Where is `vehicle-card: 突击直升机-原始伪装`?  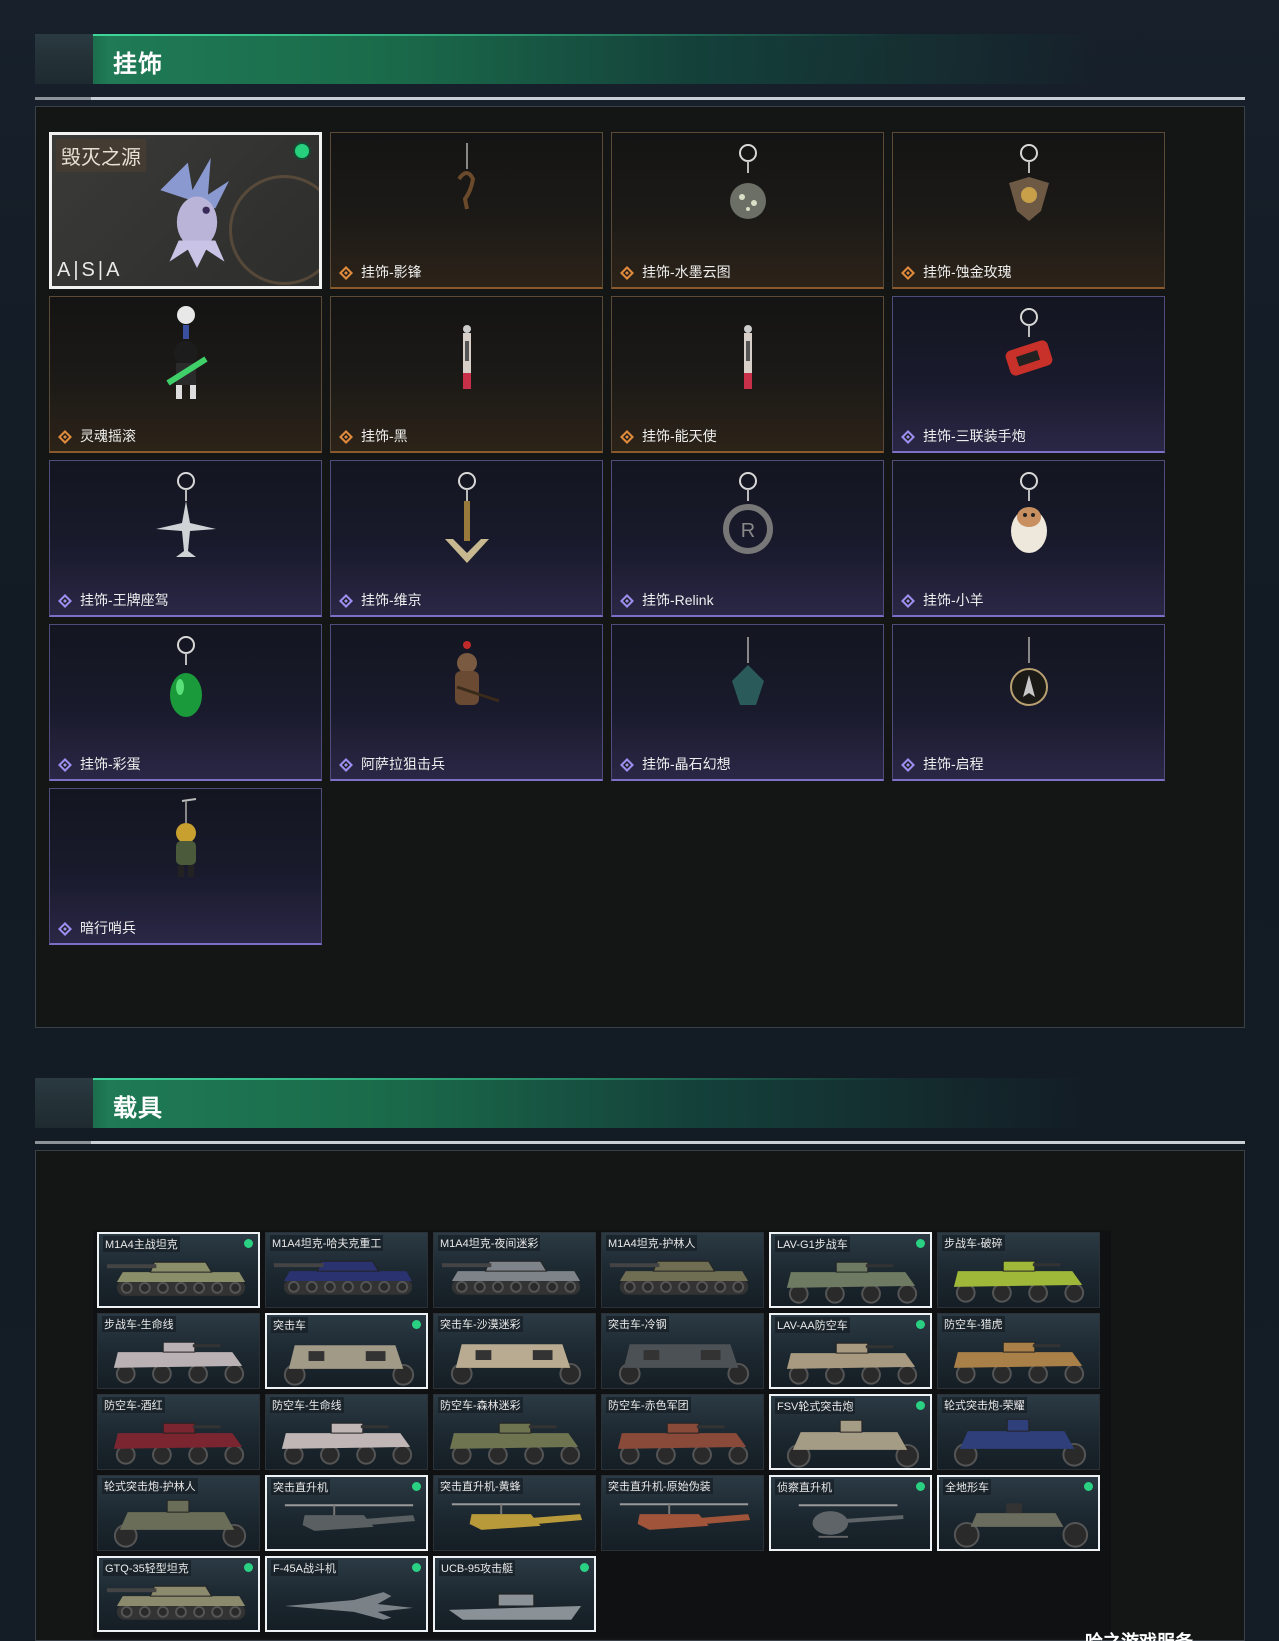
vehicle-card: 突击直升机-原始伪装 is located at coordinates (682, 1513).